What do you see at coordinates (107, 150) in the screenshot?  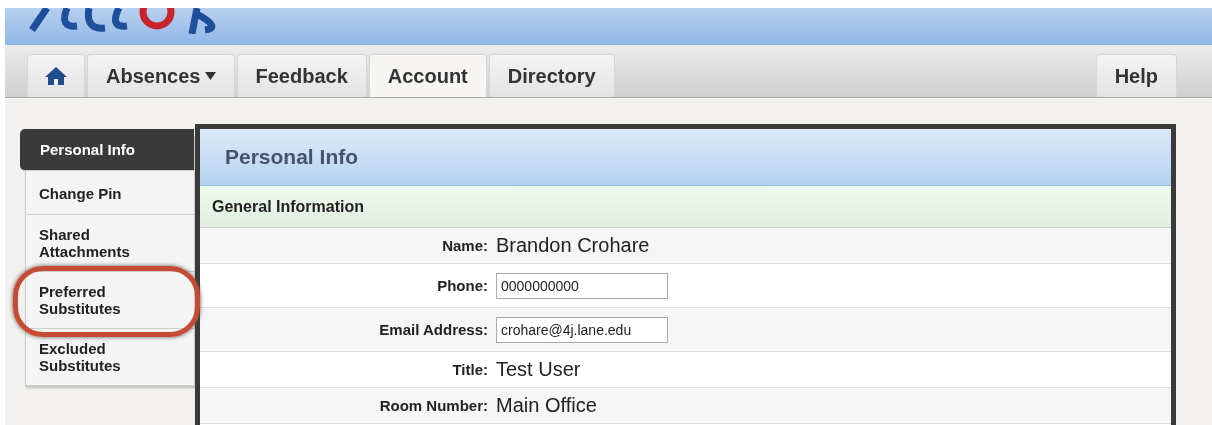 I see `sidebar-item: Personal Info` at bounding box center [107, 150].